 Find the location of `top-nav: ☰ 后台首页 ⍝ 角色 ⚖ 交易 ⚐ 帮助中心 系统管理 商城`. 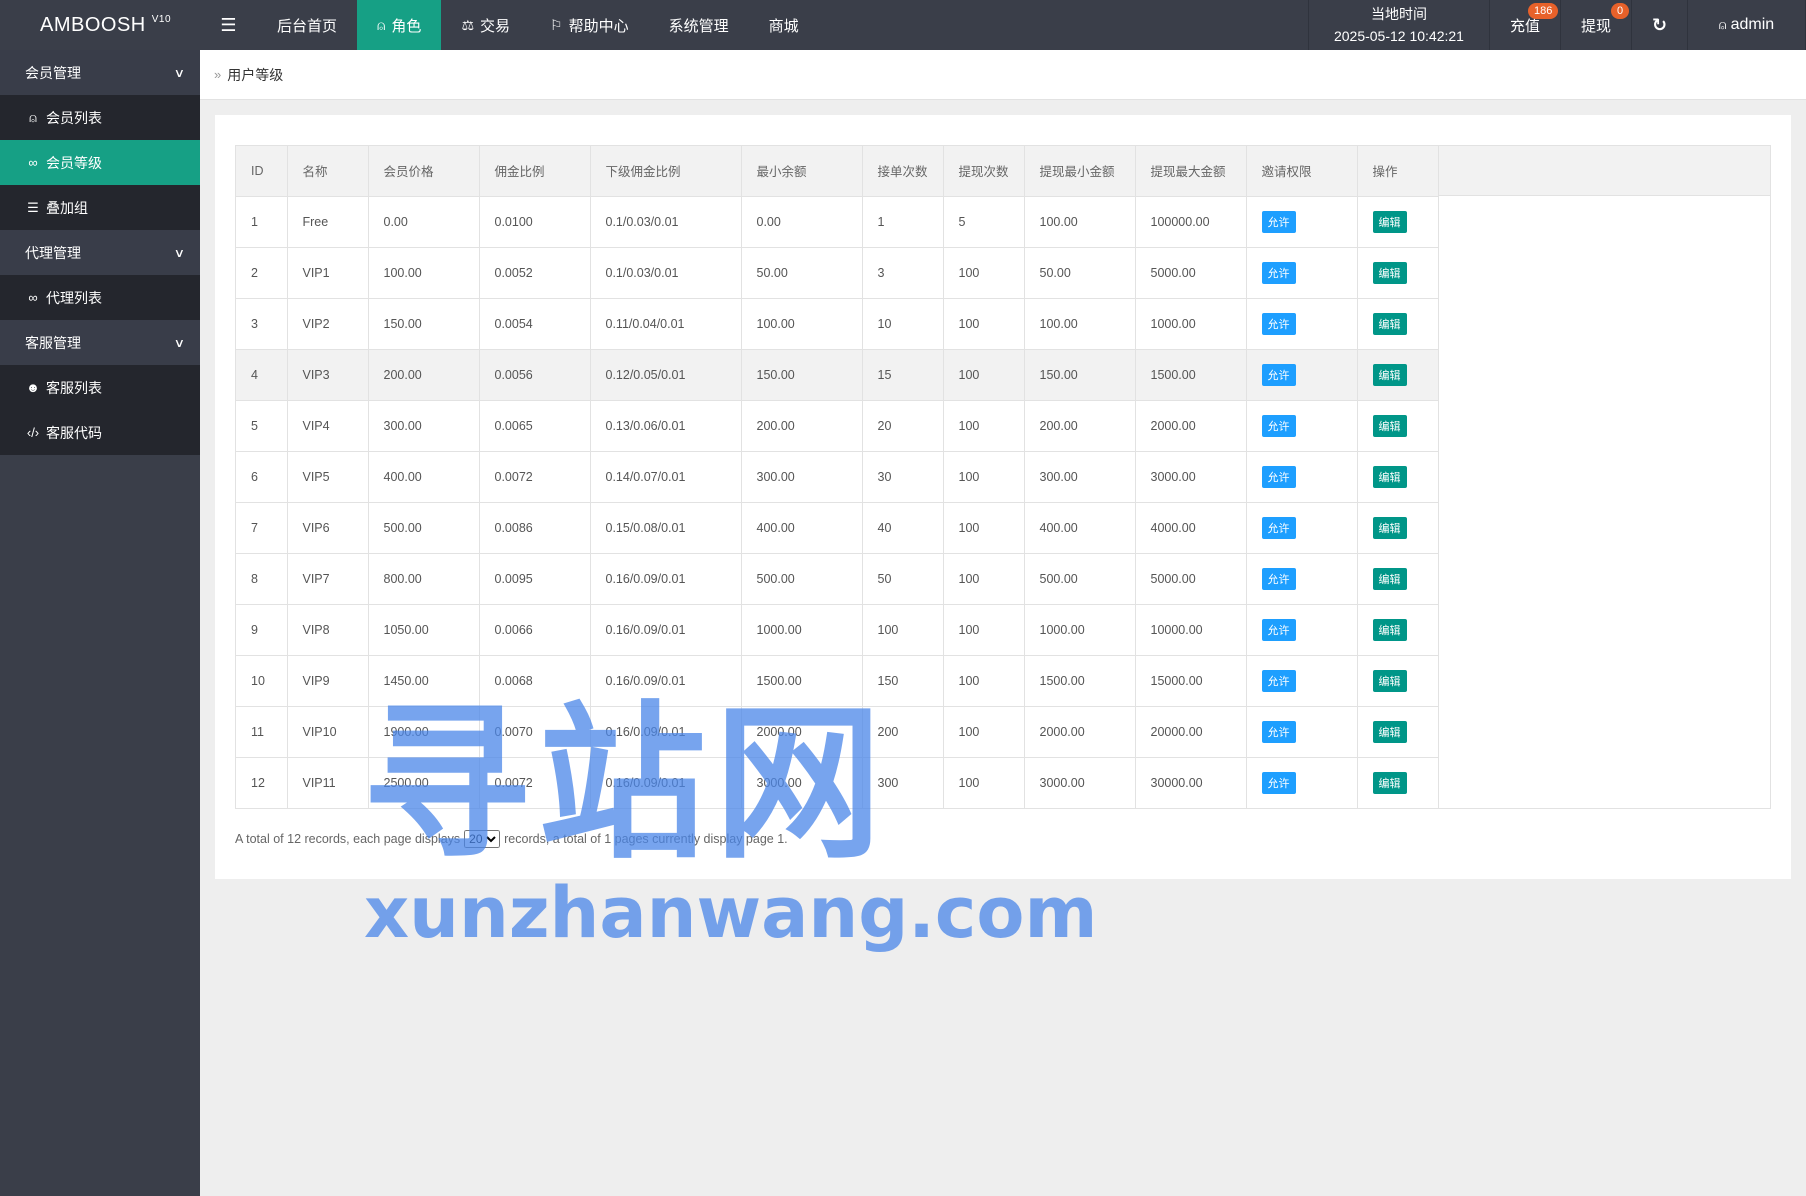

top-nav: ☰ 后台首页 ⍝ 角色 ⚖ 交易 ⚐ 帮助中心 系统管理 商城 is located at coordinates (509, 25).